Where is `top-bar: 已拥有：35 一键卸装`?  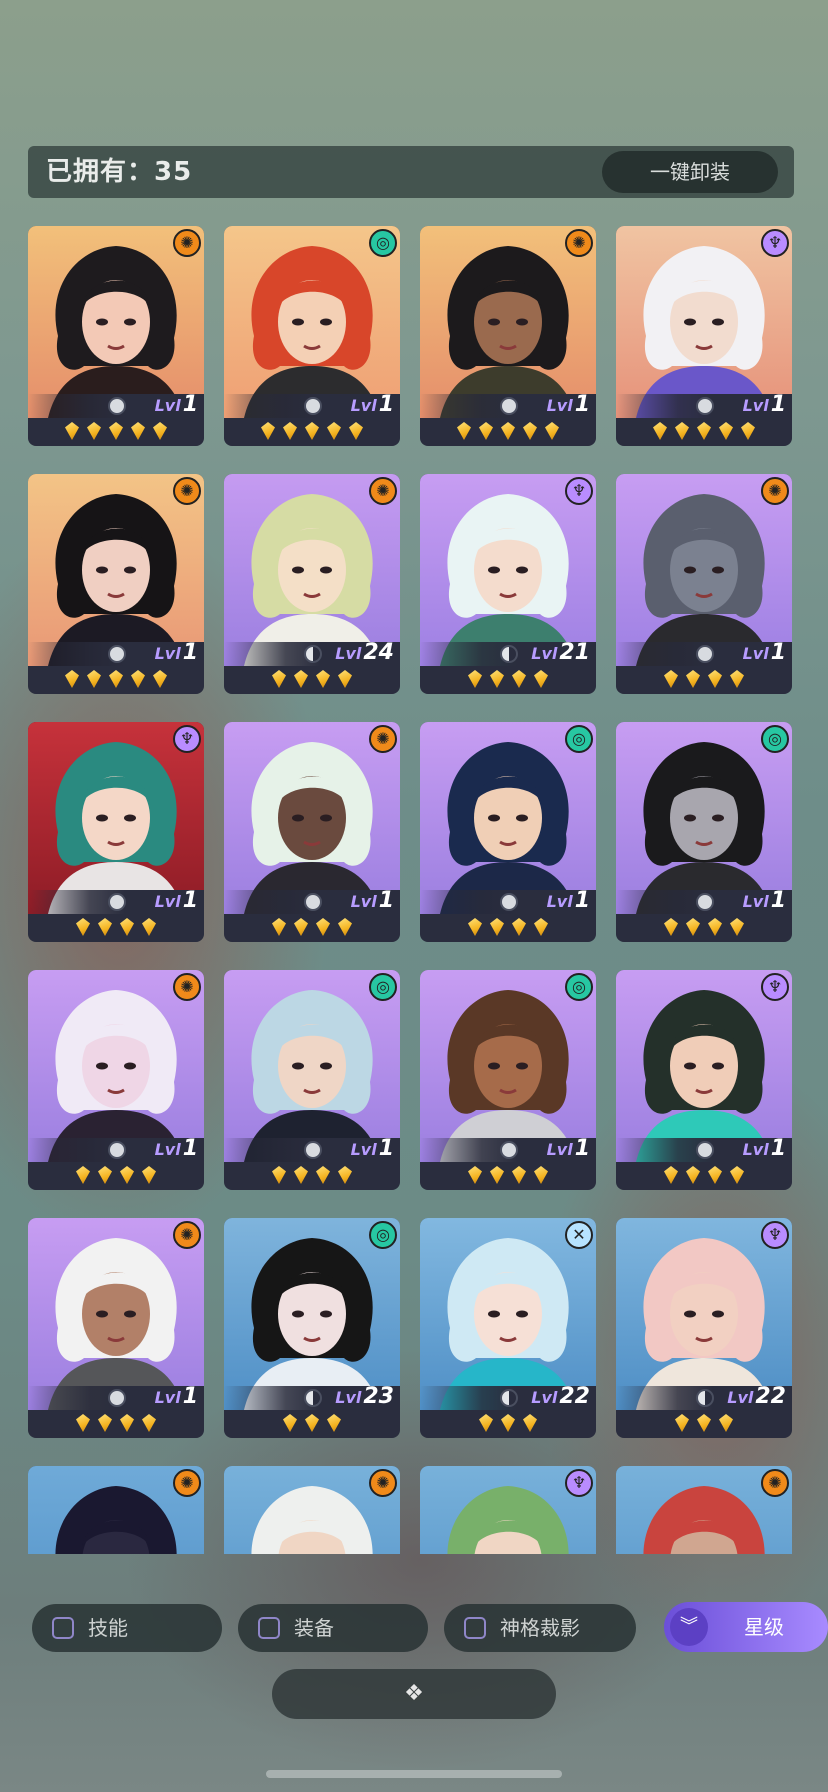
top-bar: 已拥有：35 一键卸装 is located at coordinates (411, 172).